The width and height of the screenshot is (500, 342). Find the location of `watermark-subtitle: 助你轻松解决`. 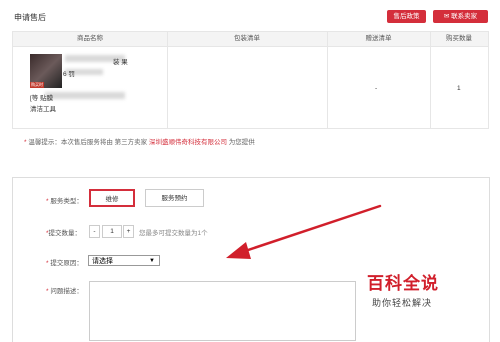

watermark-subtitle: 助你轻松解决 is located at coordinates (402, 303).